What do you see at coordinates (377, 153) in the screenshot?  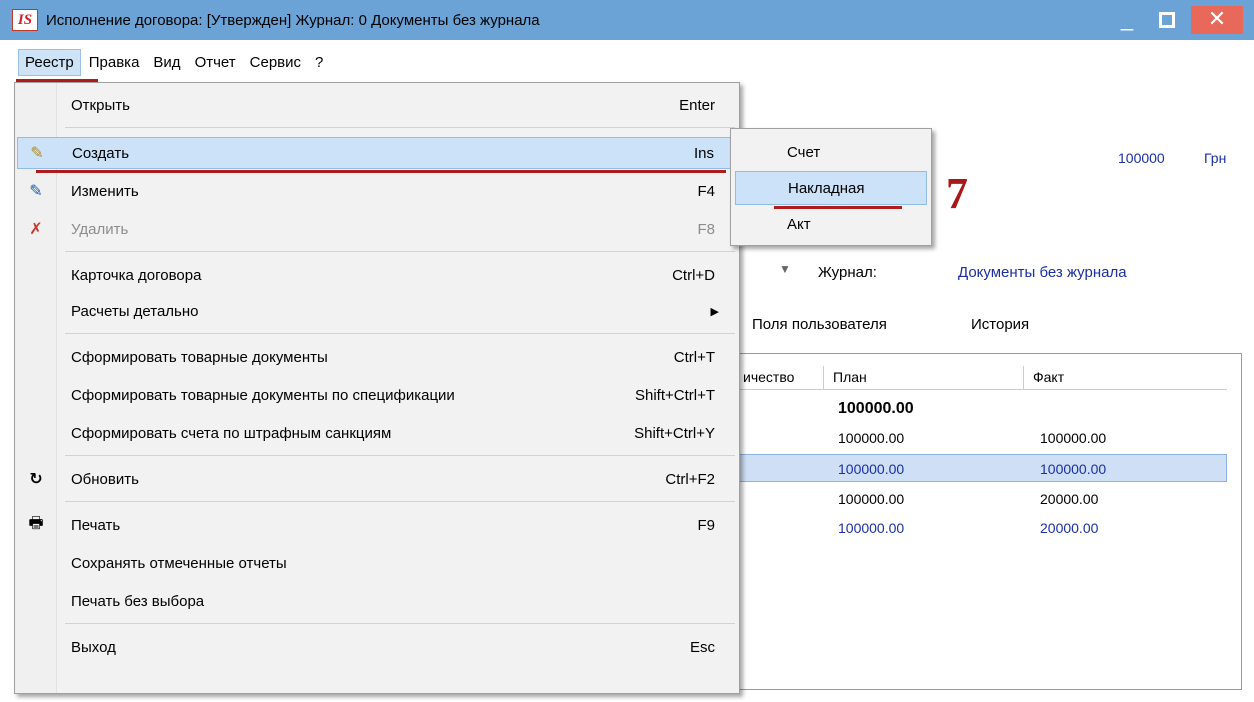 I see `menu-item-create: ✎ Создать Ins` at bounding box center [377, 153].